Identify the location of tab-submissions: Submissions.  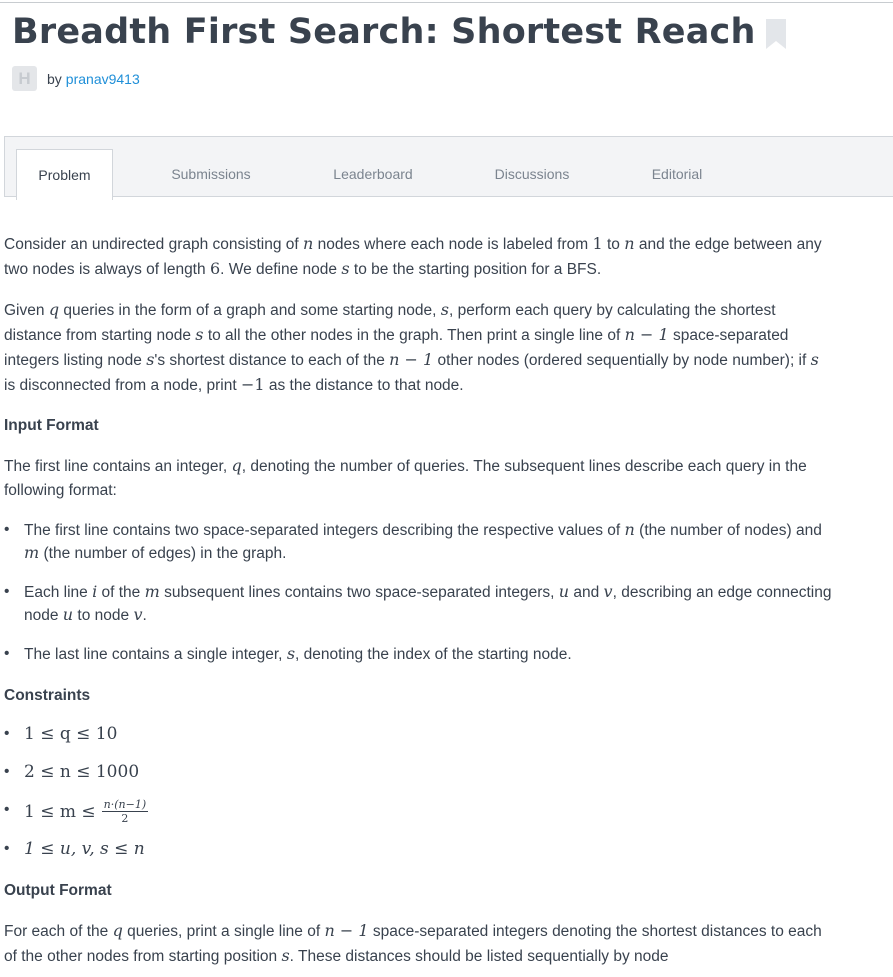
(211, 173).